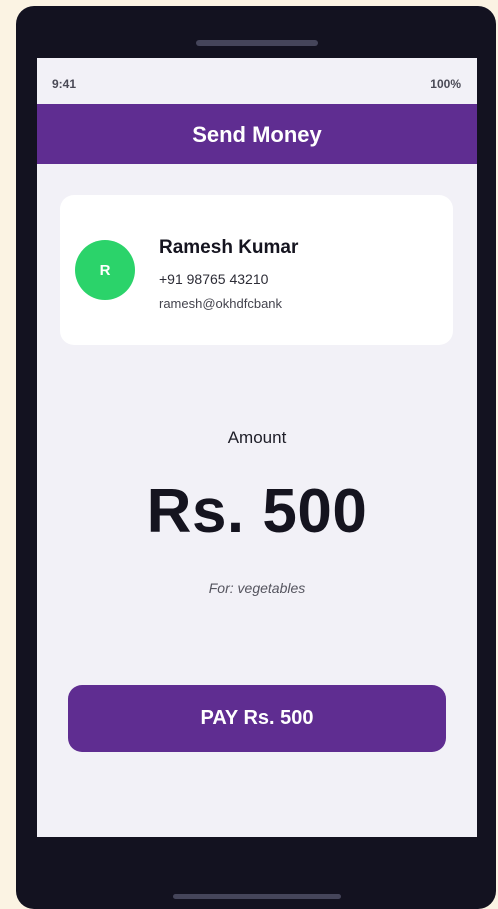  I want to click on amount-label: Amount, so click(257, 437).